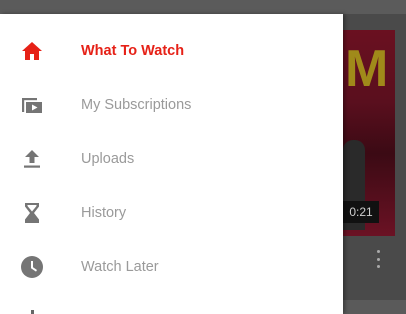  Describe the element at coordinates (374, 307) in the screenshot. I see `background-footer` at that location.